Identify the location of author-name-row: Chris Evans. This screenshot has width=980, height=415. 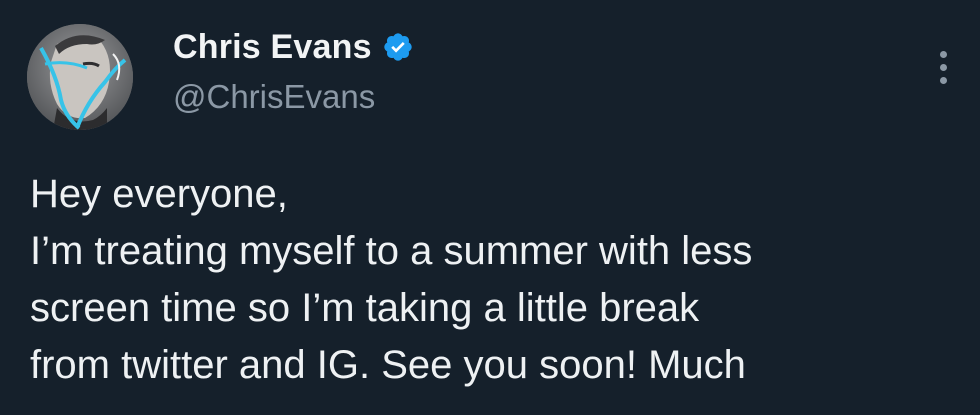
(293, 47).